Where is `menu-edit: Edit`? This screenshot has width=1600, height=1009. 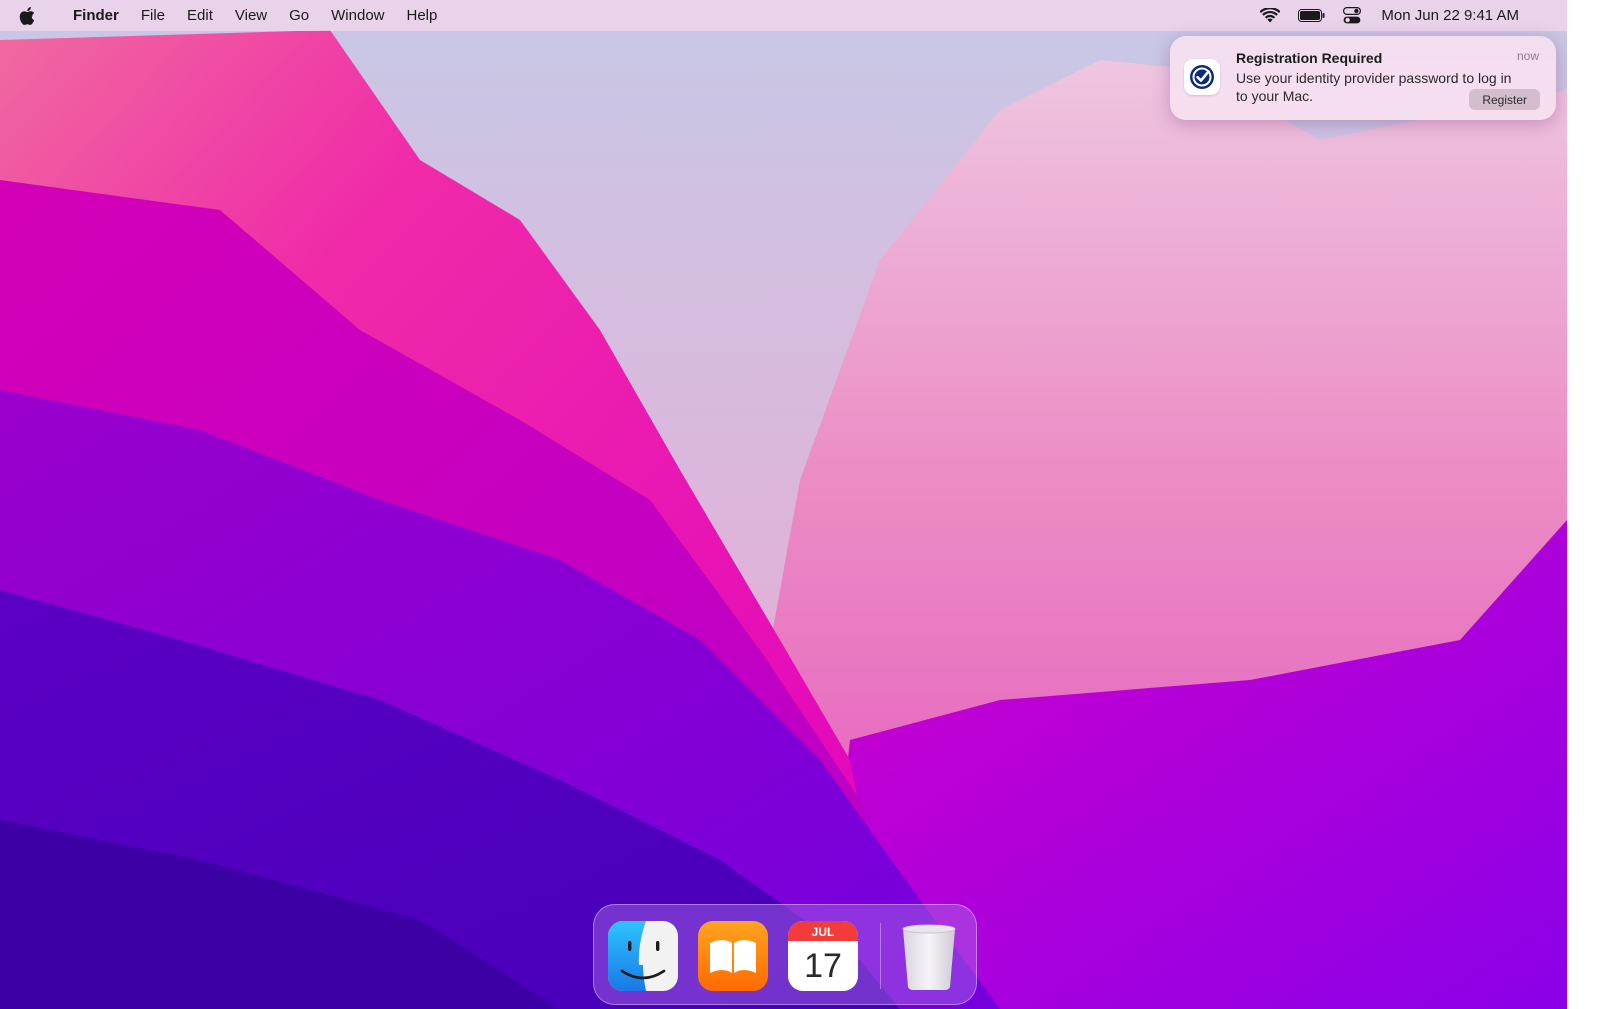
menu-edit: Edit is located at coordinates (200, 15).